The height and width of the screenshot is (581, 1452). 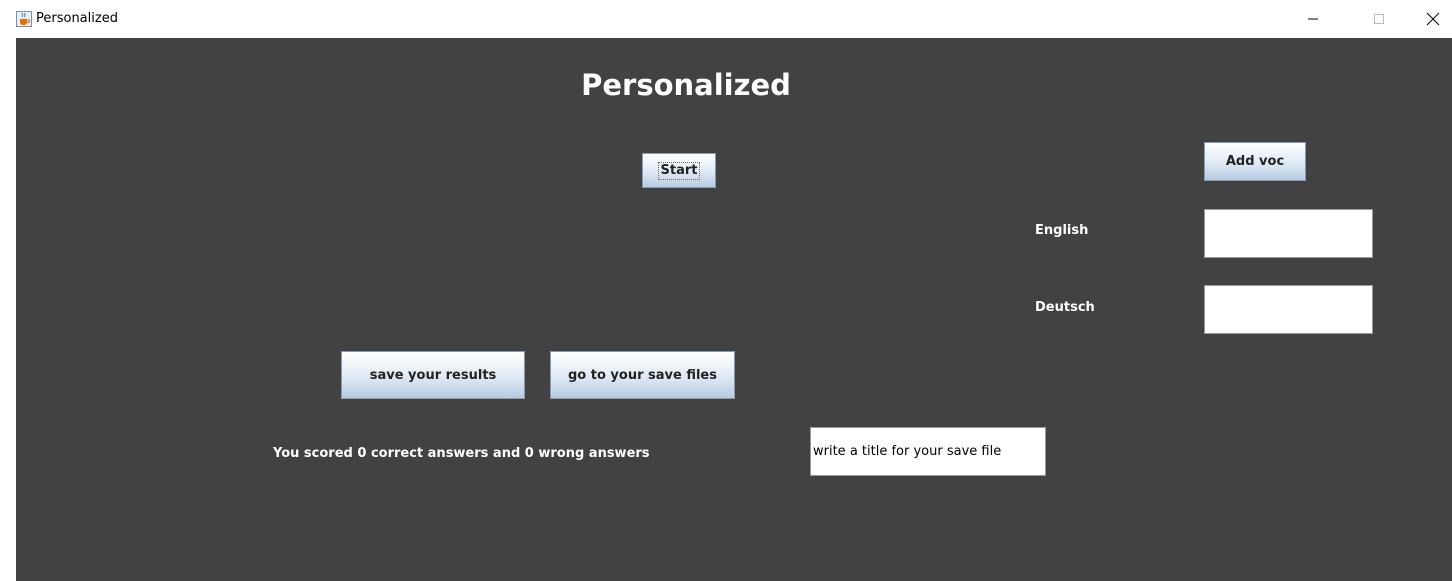 What do you see at coordinates (1255, 161) in the screenshot?
I see `add-voc-button: Add voc` at bounding box center [1255, 161].